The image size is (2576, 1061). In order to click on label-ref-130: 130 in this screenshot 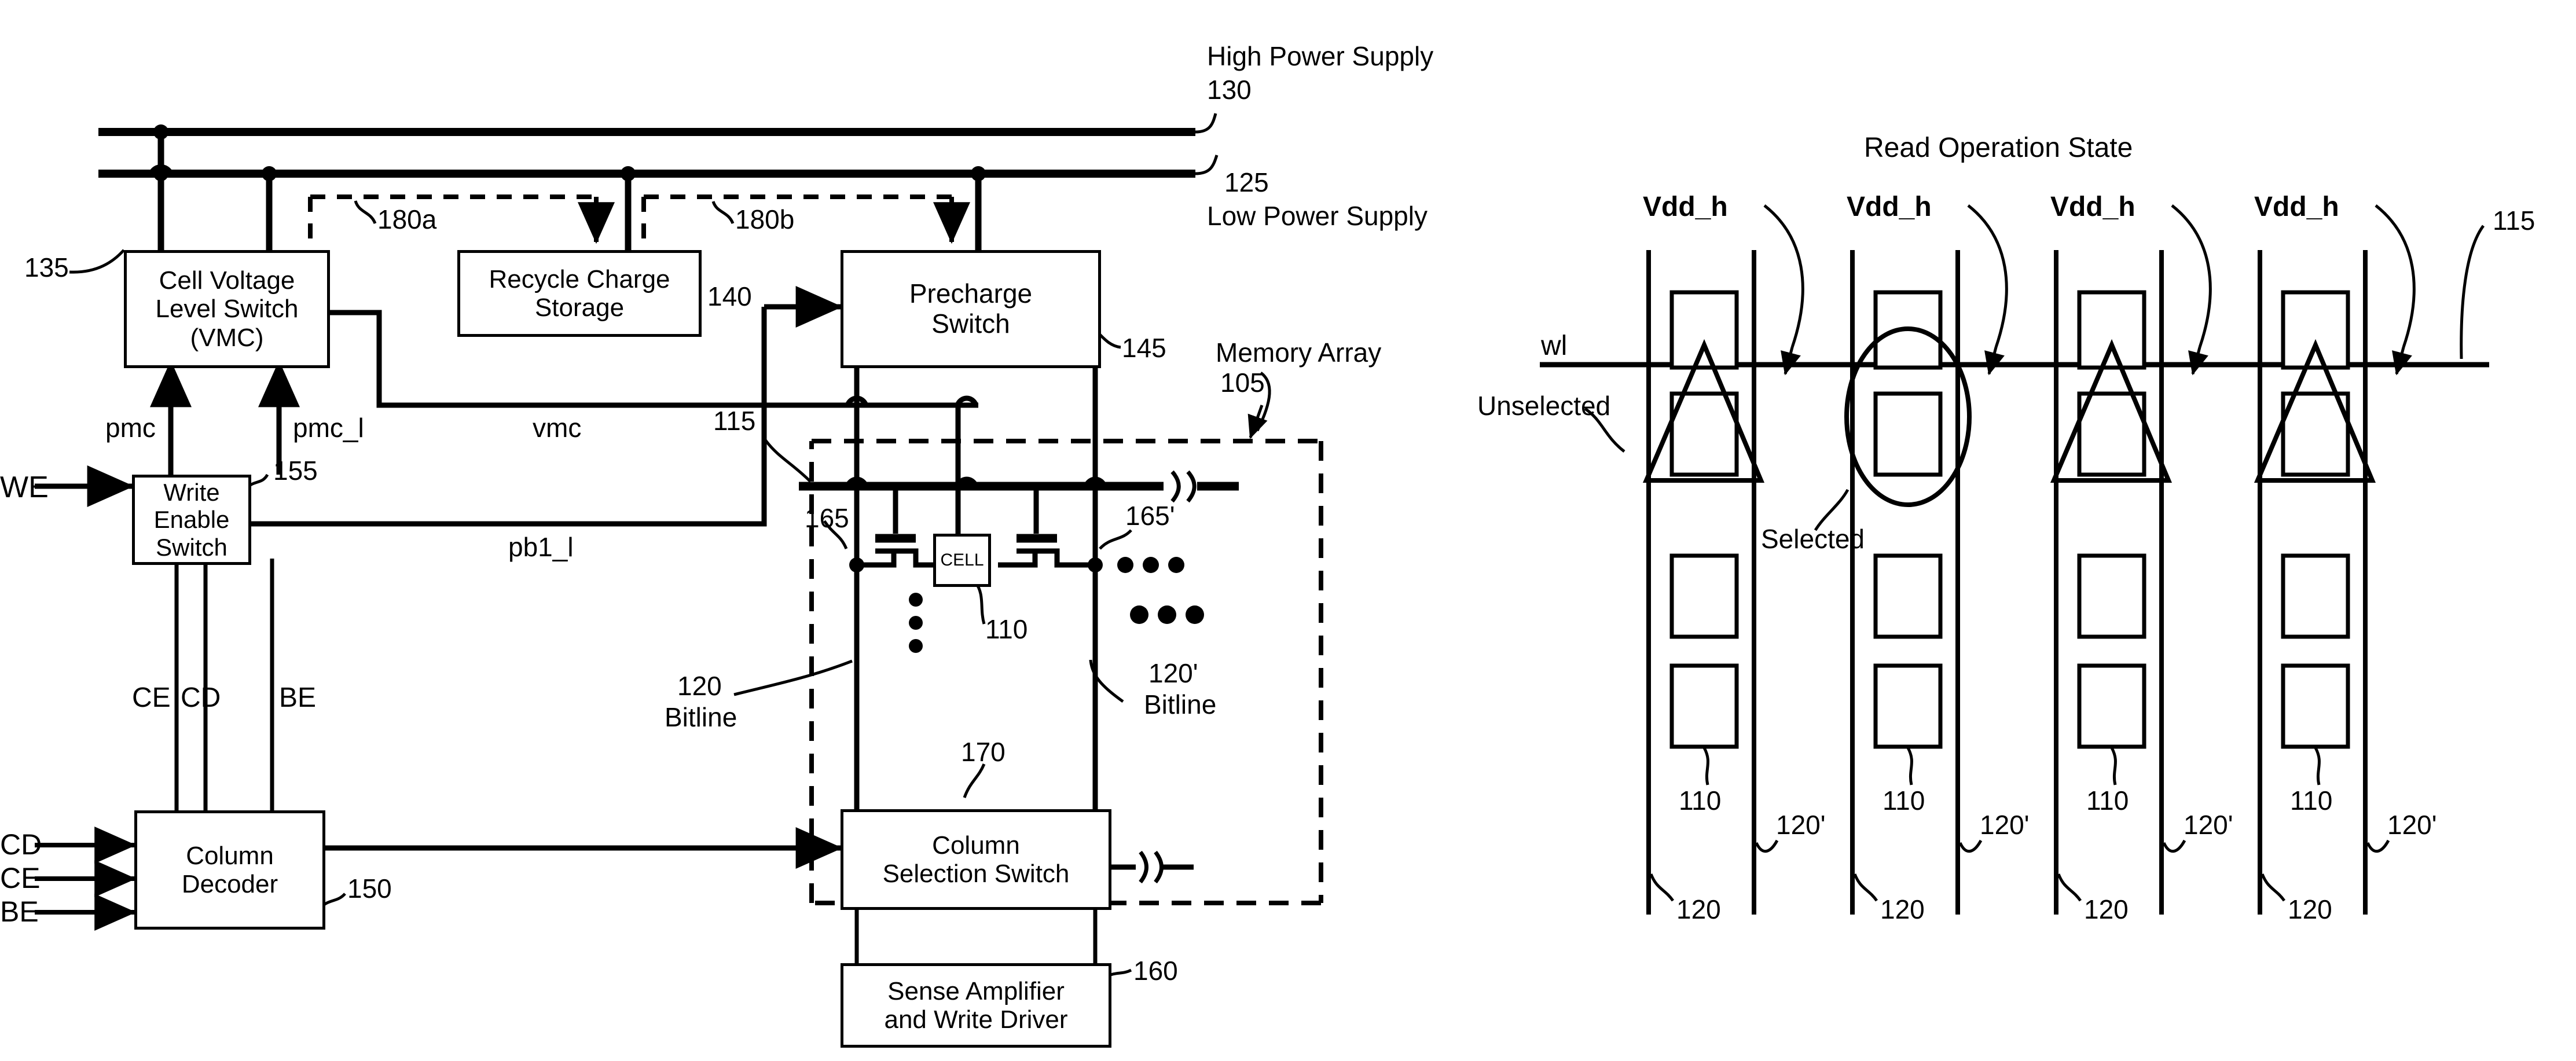, I will do `click(1229, 90)`.